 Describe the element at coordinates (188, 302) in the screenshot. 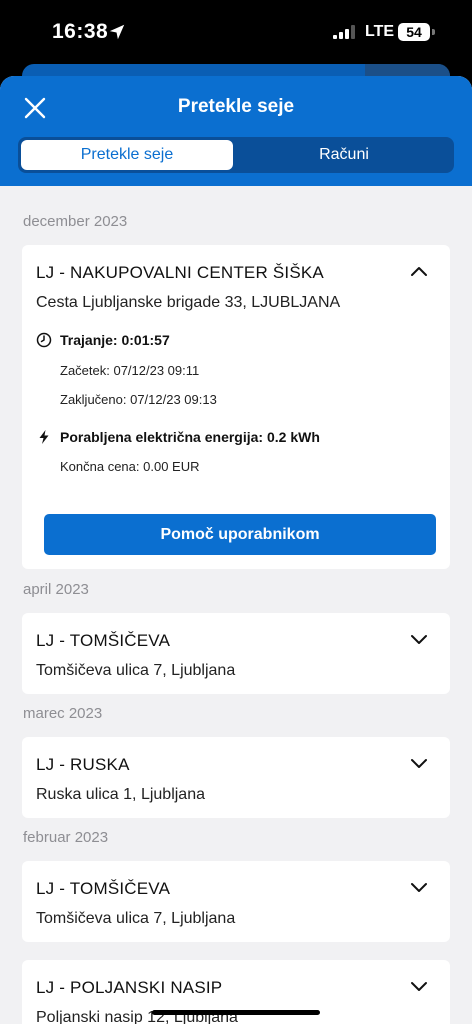

I see `session-address: Cesta Ljubljanske brigade 33, LJUBLJANA` at that location.